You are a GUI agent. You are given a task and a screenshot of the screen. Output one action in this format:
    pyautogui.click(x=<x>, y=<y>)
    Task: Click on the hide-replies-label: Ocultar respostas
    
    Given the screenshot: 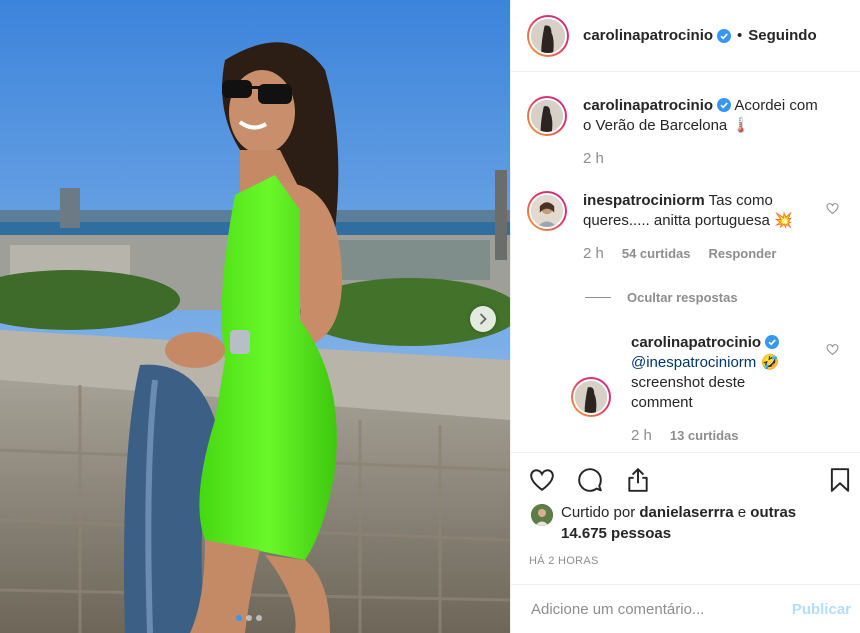 What is the action you would take?
    pyautogui.click(x=682, y=297)
    